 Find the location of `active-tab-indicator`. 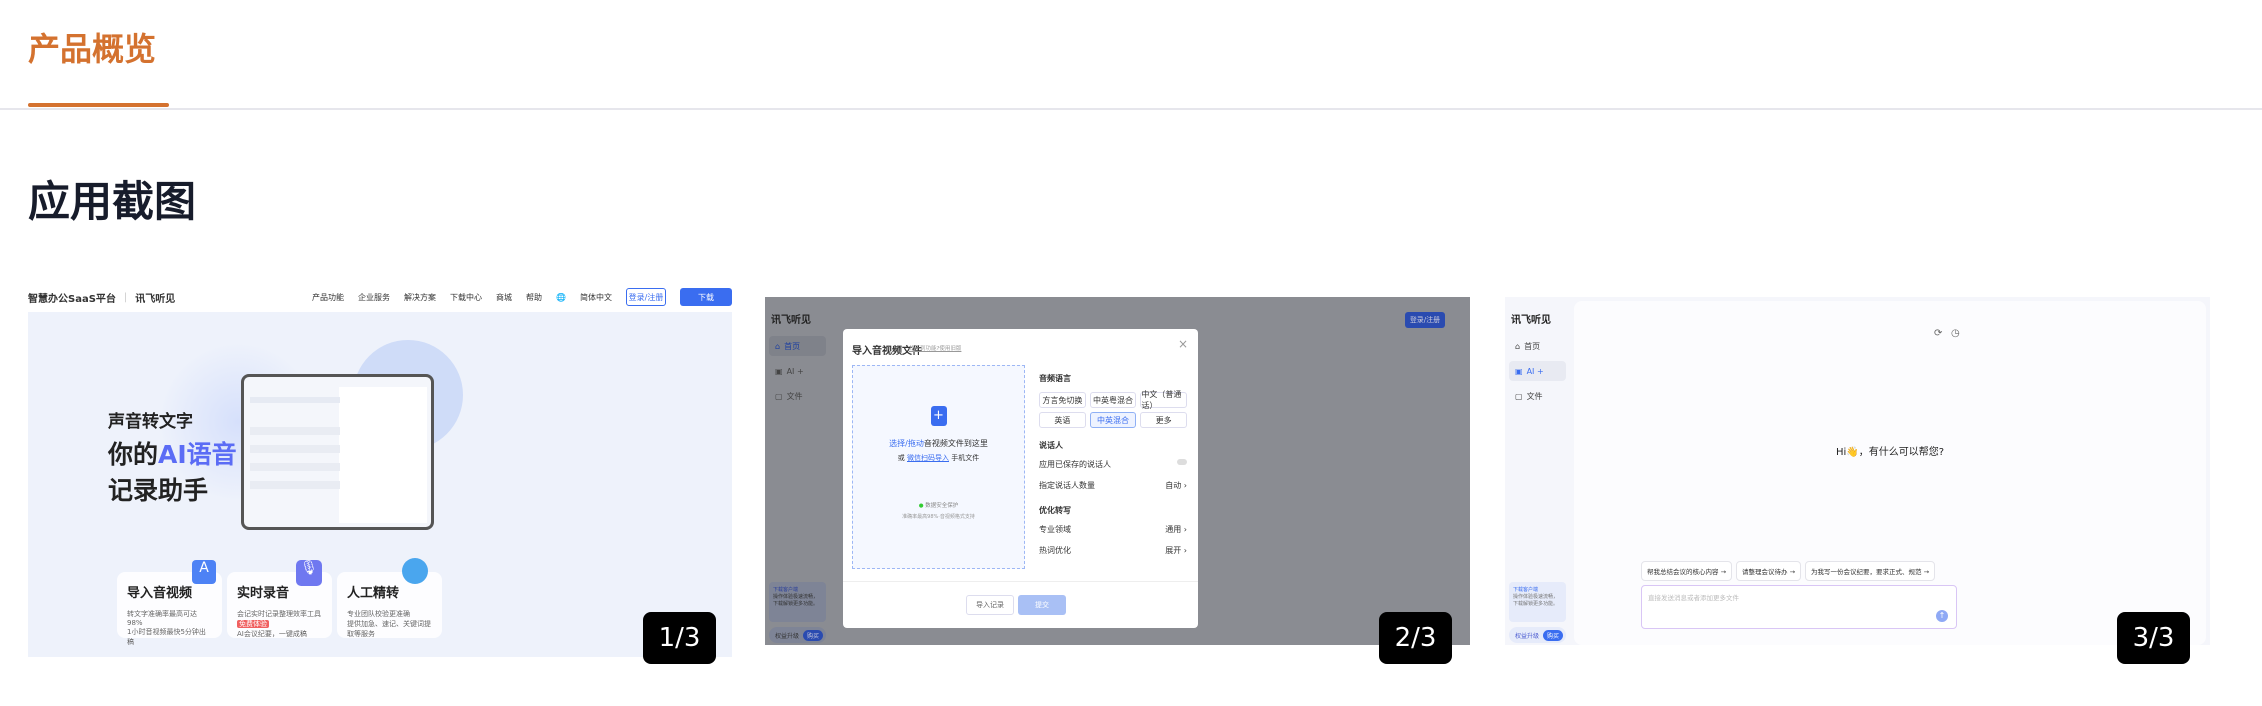

active-tab-indicator is located at coordinates (98, 105).